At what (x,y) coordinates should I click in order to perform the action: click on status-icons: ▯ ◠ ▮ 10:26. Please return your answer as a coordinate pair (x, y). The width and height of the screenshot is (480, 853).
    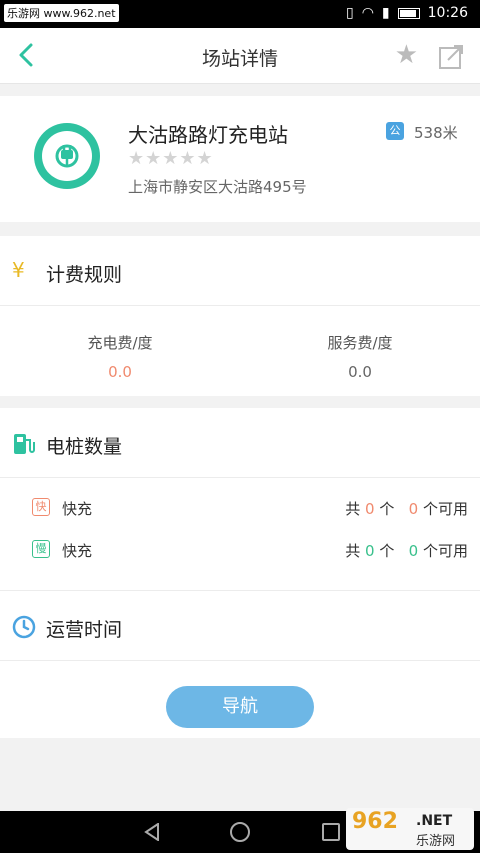
    Looking at the image, I should click on (407, 13).